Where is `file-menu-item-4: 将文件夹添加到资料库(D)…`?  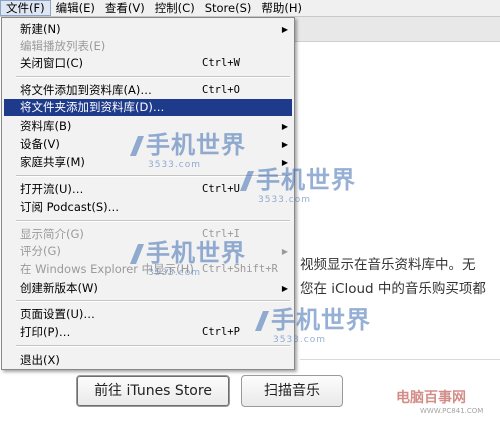
file-menu-item-4: 将文件夹添加到资料库(D)… is located at coordinates (148, 107).